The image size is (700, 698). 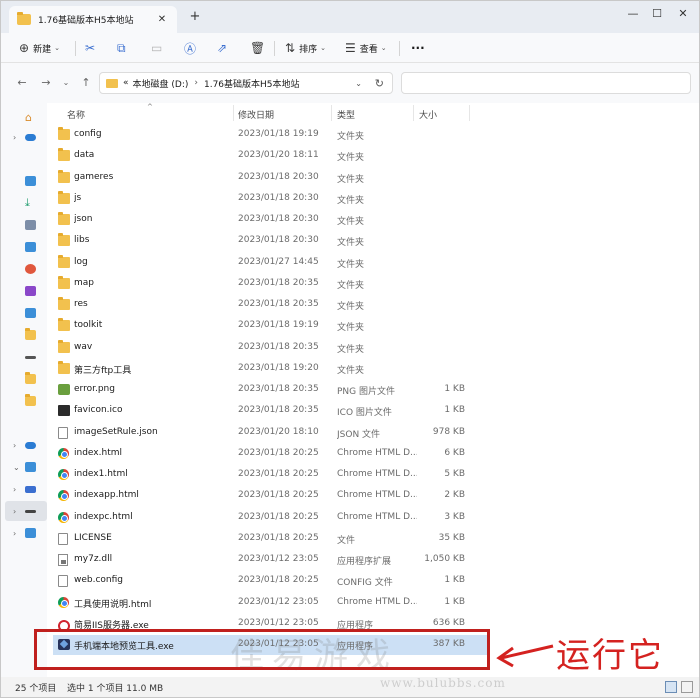 I want to click on file-row: libs 2023/01/18 20:30 文件夹, so click(x=271, y=241).